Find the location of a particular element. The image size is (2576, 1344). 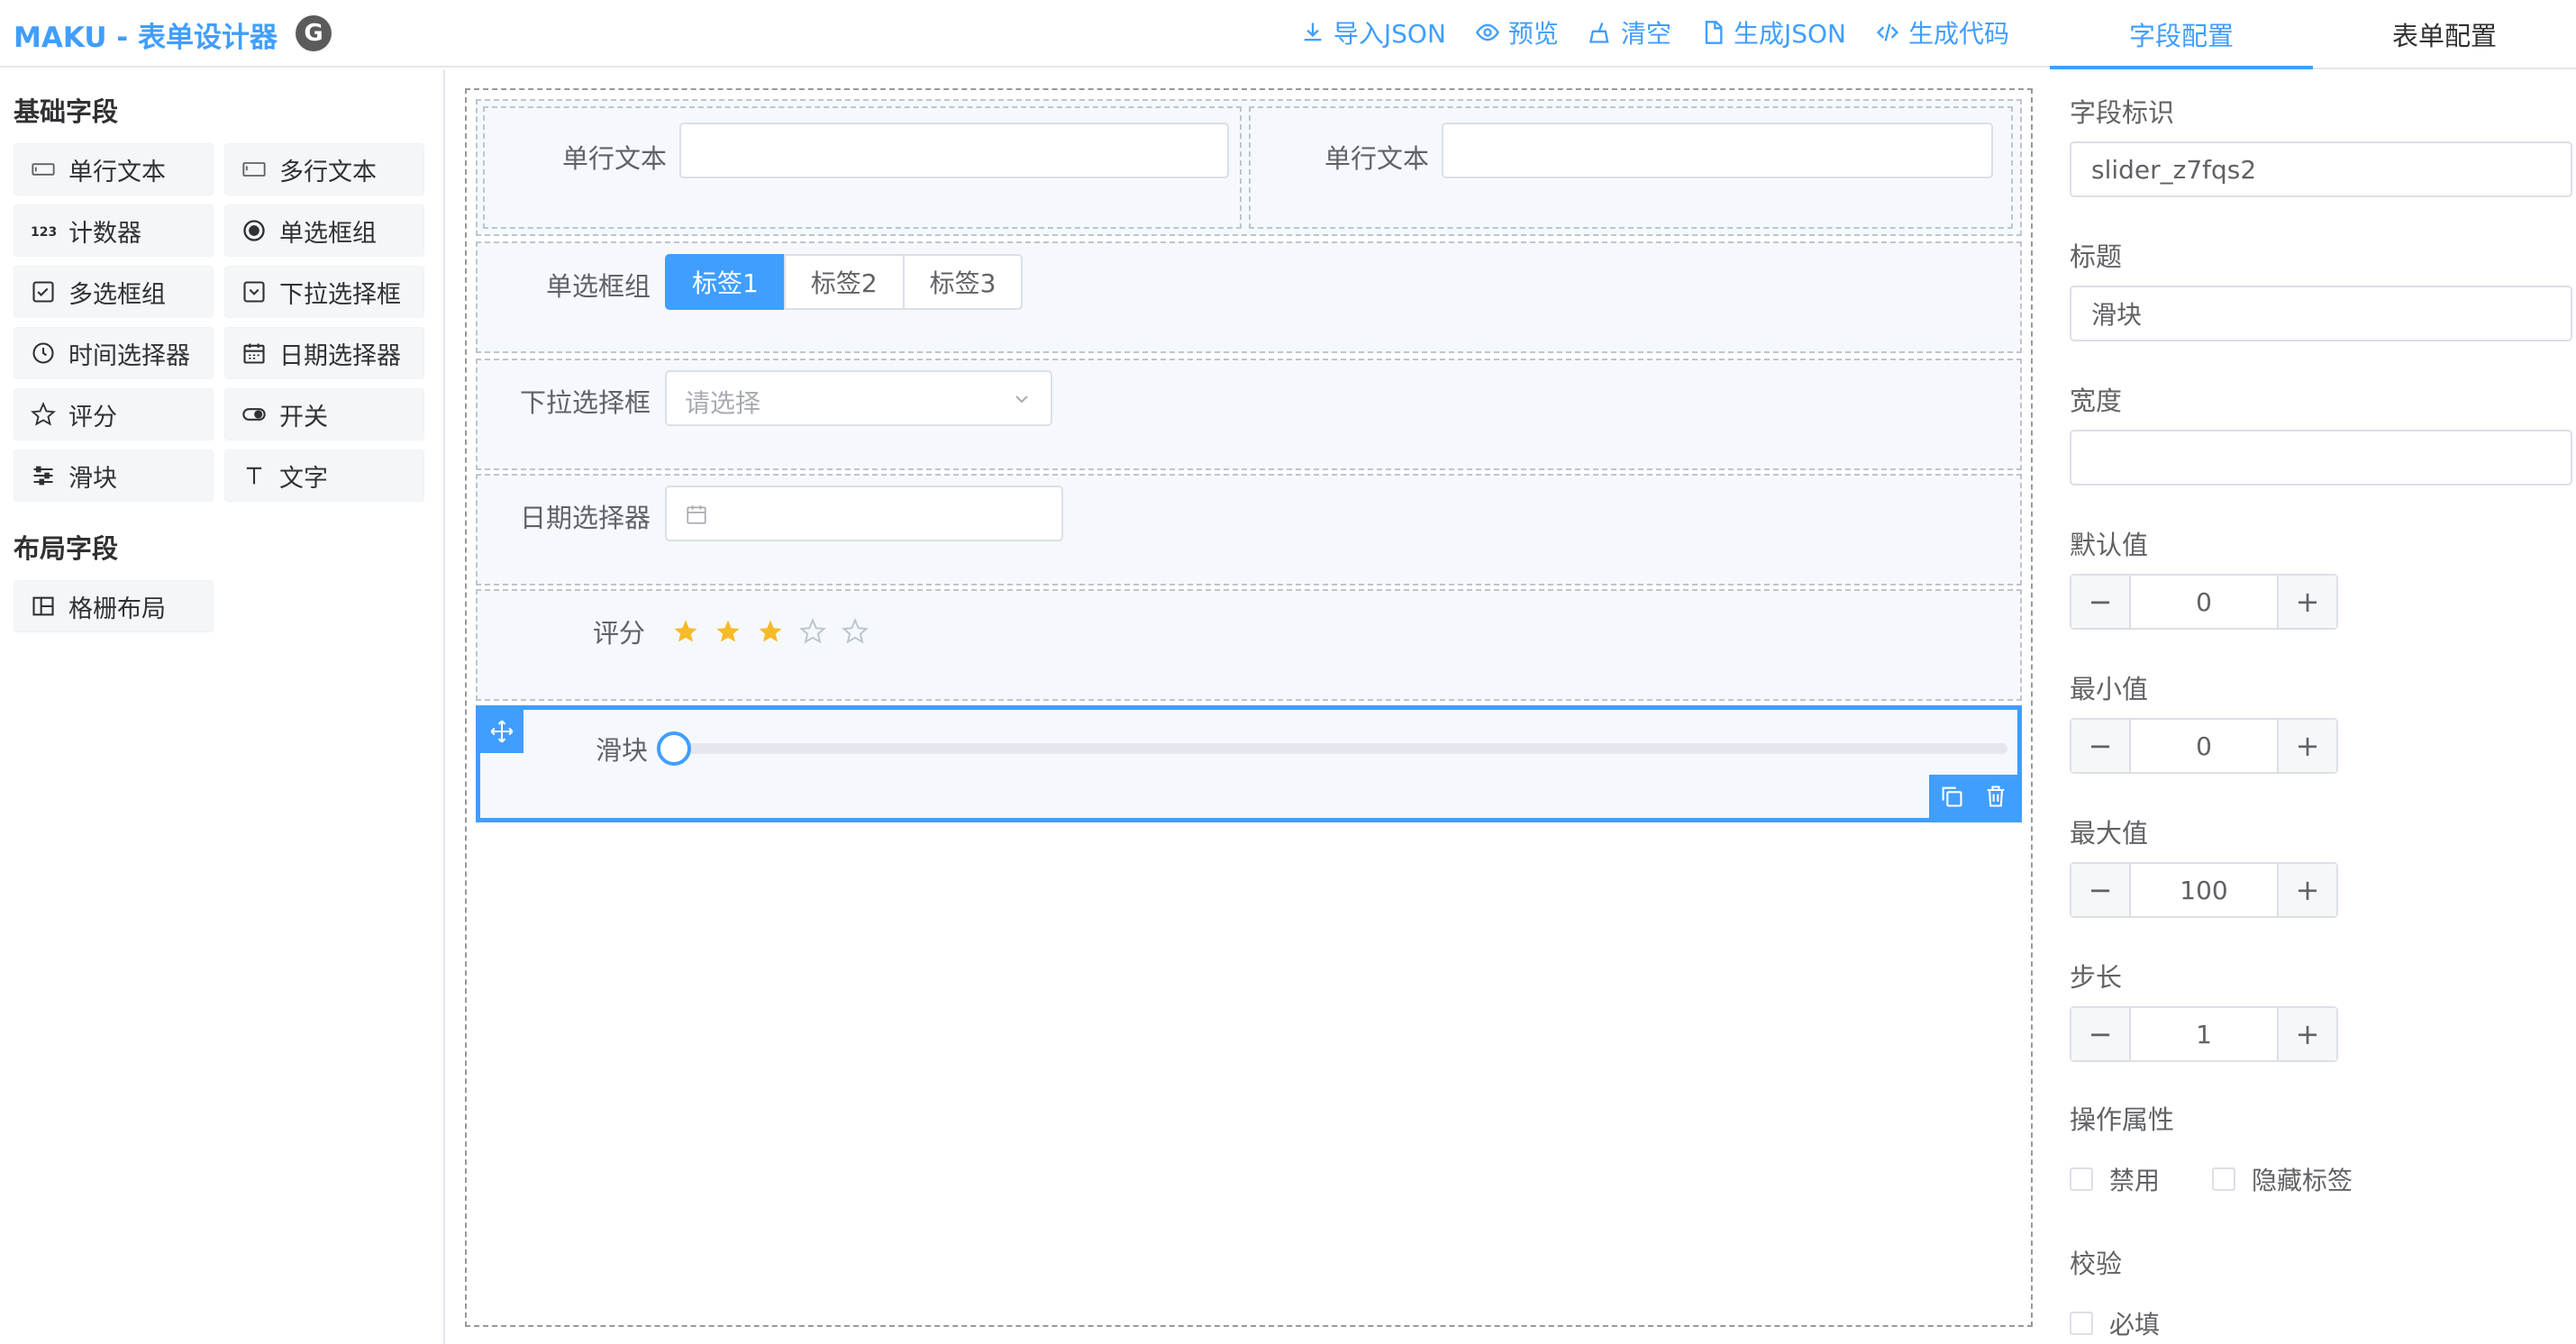

slider-row-selected: 滑块 is located at coordinates (1249, 764).